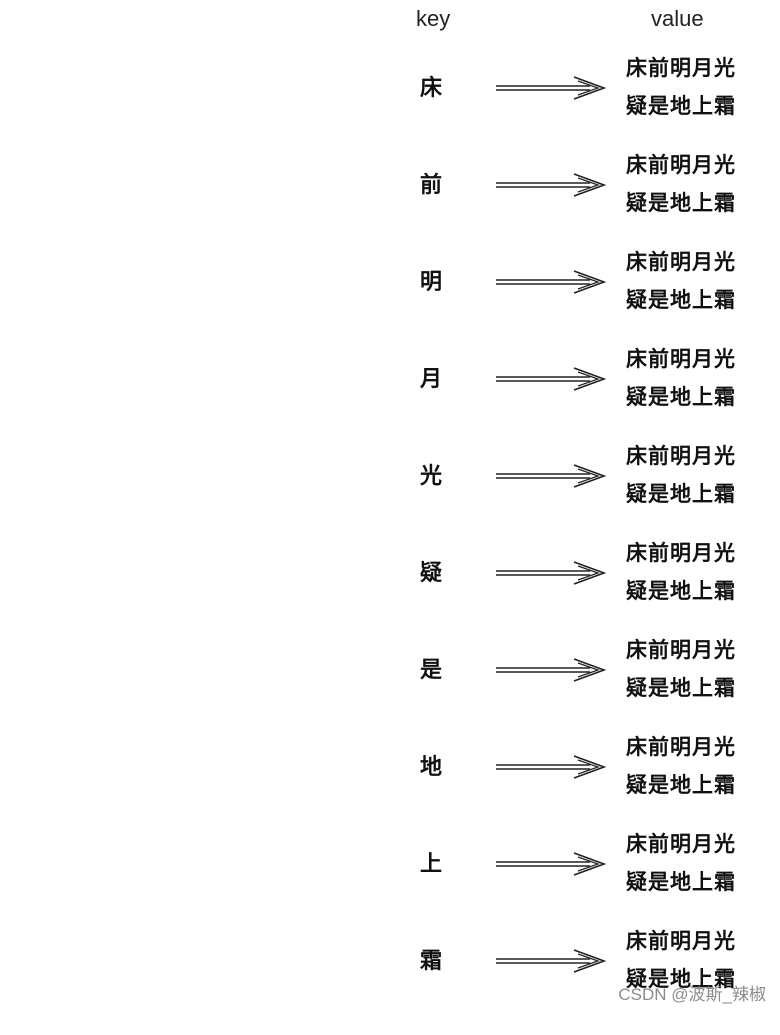 The height and width of the screenshot is (1035, 780). Describe the element at coordinates (692, 994) in the screenshot. I see `watermark: CSDN @波斯_辣椒` at that location.